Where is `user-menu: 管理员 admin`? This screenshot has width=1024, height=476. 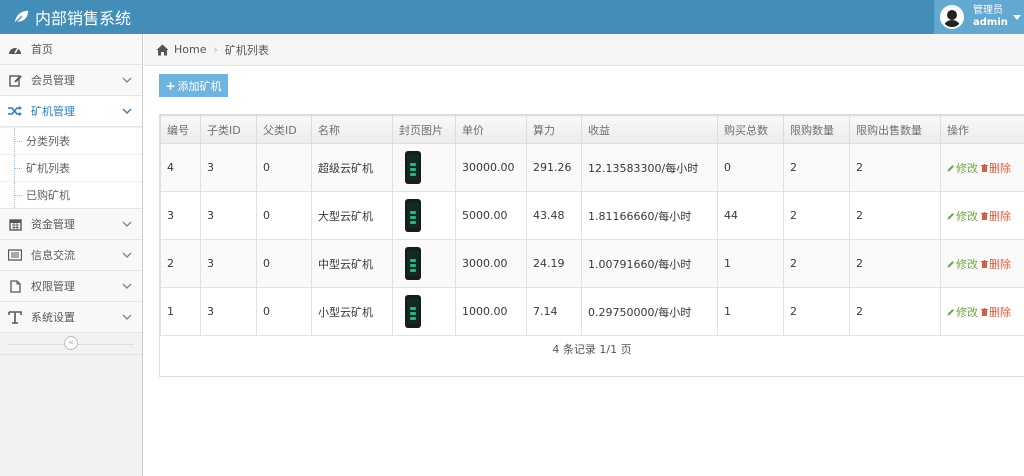
user-menu: 管理员 admin is located at coordinates (979, 17).